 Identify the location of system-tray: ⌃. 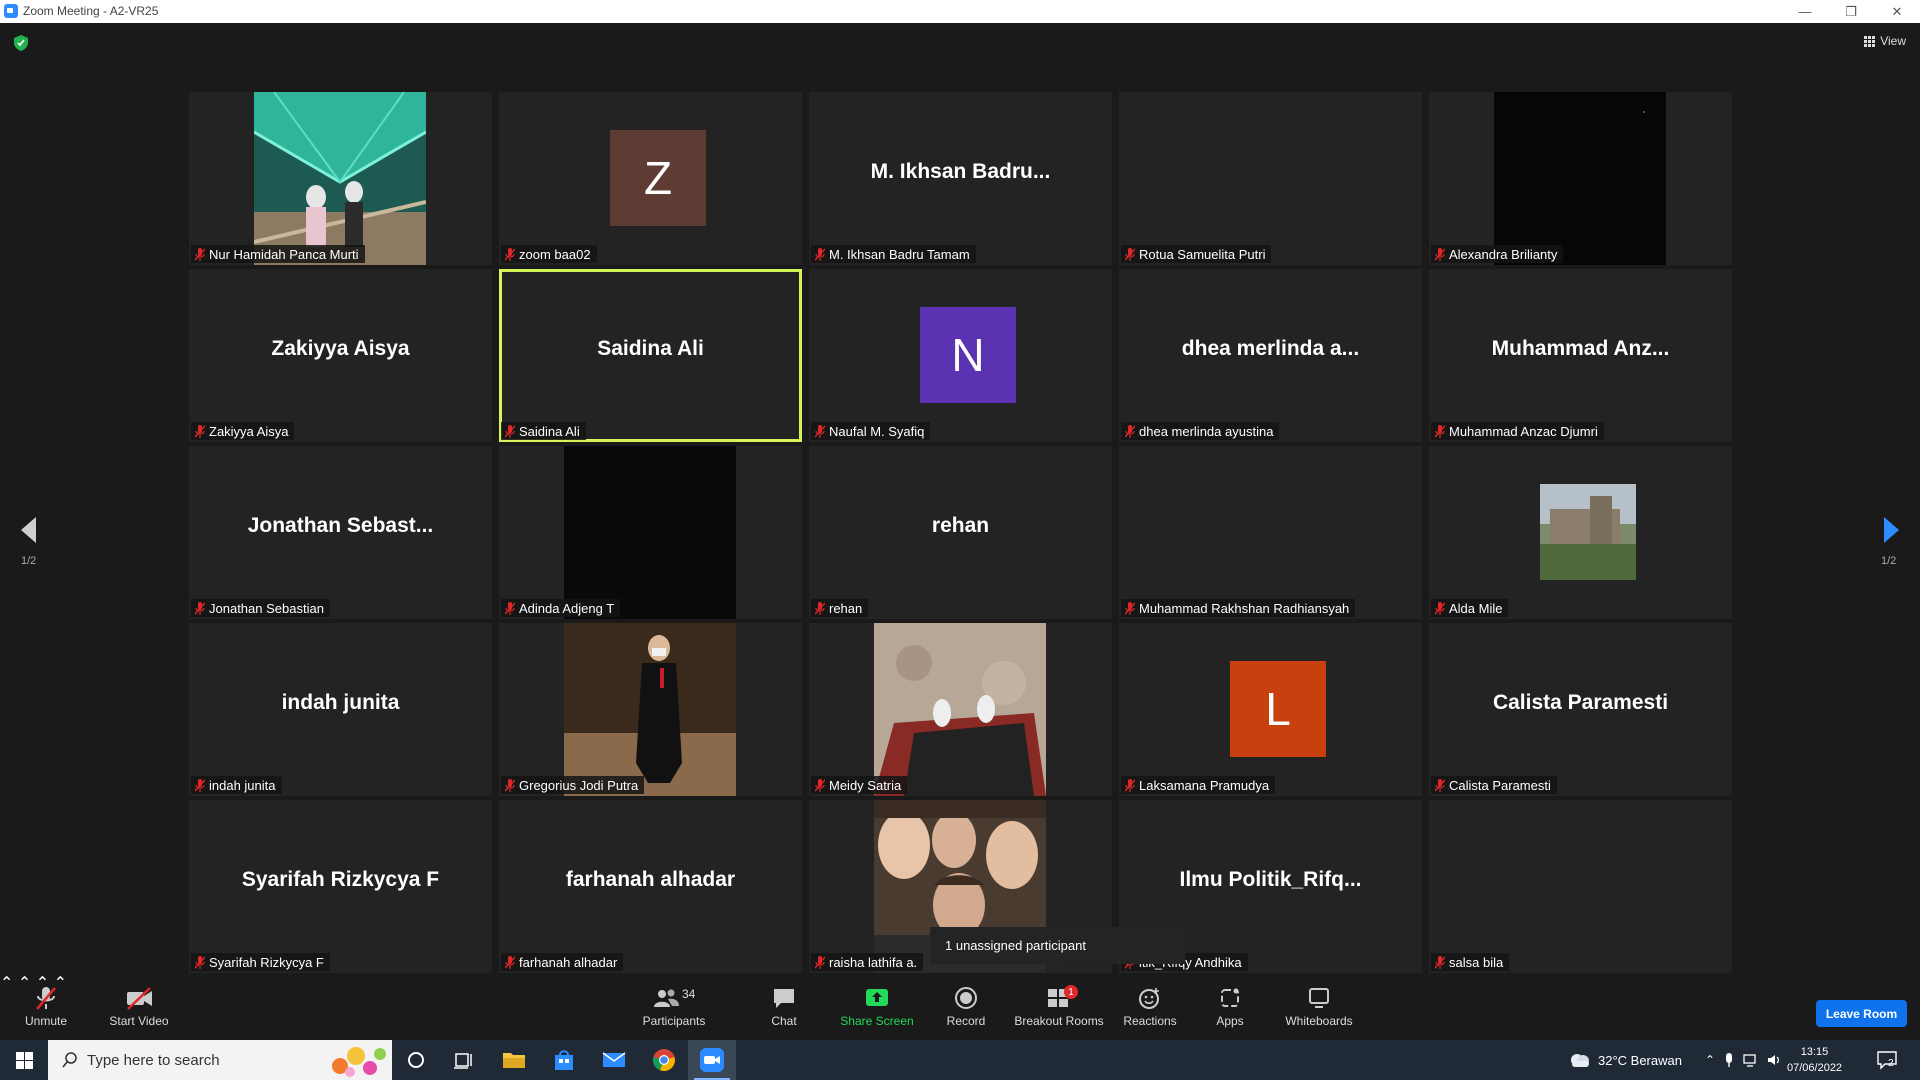
(1744, 1060).